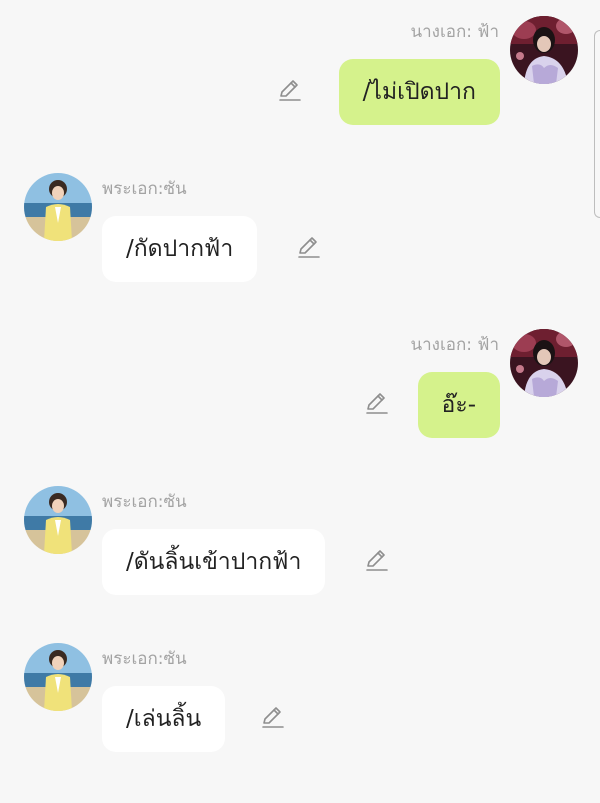 Image resolution: width=600 pixels, height=803 pixels. What do you see at coordinates (214, 562) in the screenshot?
I see `received-message-bubble: /ดันลิ้นเข้าปากฟ้า` at bounding box center [214, 562].